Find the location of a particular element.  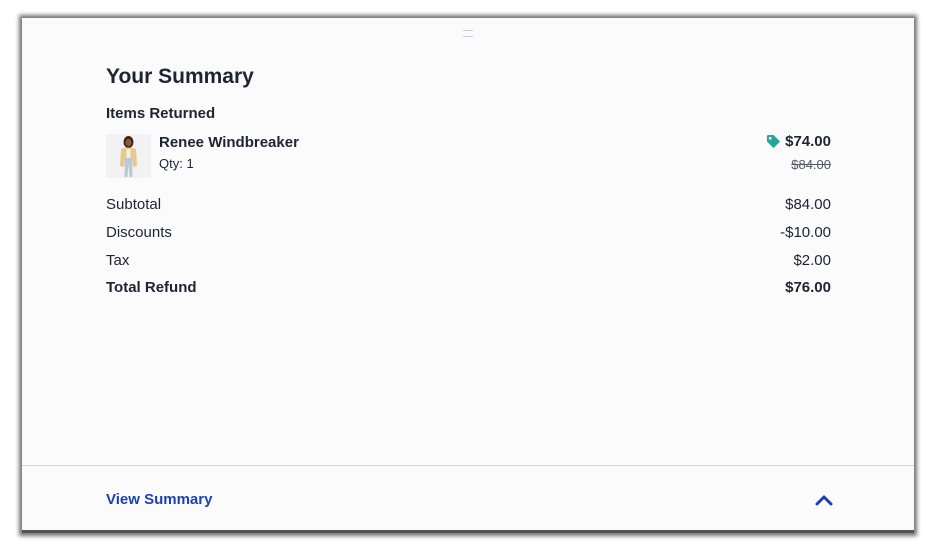

product-image-icon is located at coordinates (128, 156).